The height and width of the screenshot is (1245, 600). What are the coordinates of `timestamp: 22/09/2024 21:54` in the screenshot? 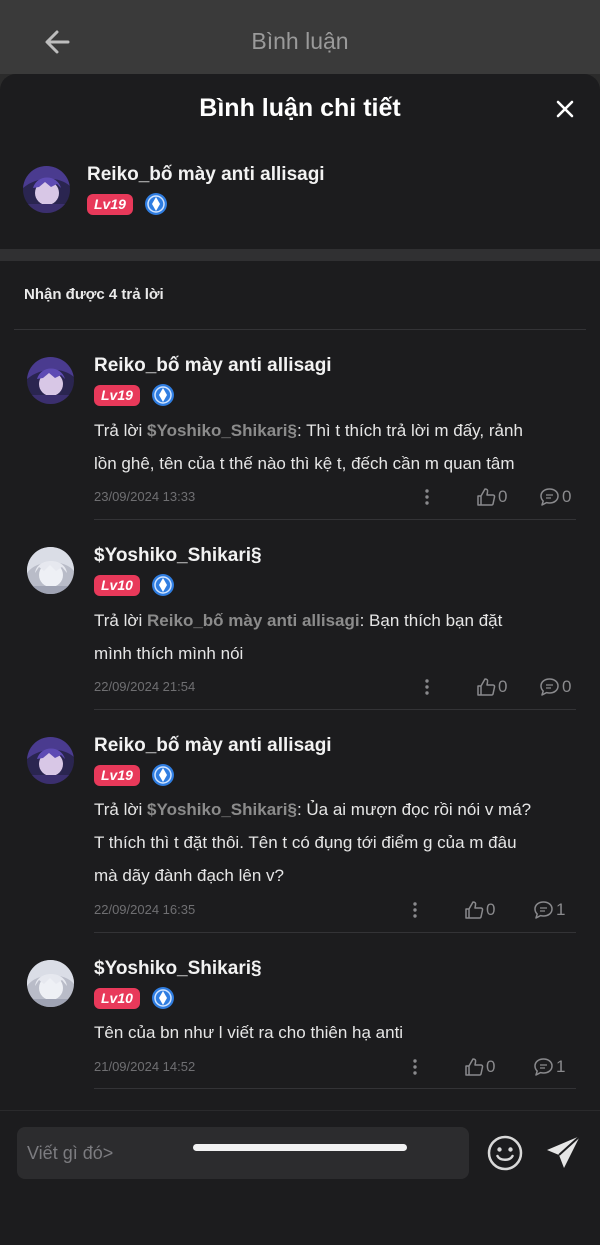 It's located at (145, 686).